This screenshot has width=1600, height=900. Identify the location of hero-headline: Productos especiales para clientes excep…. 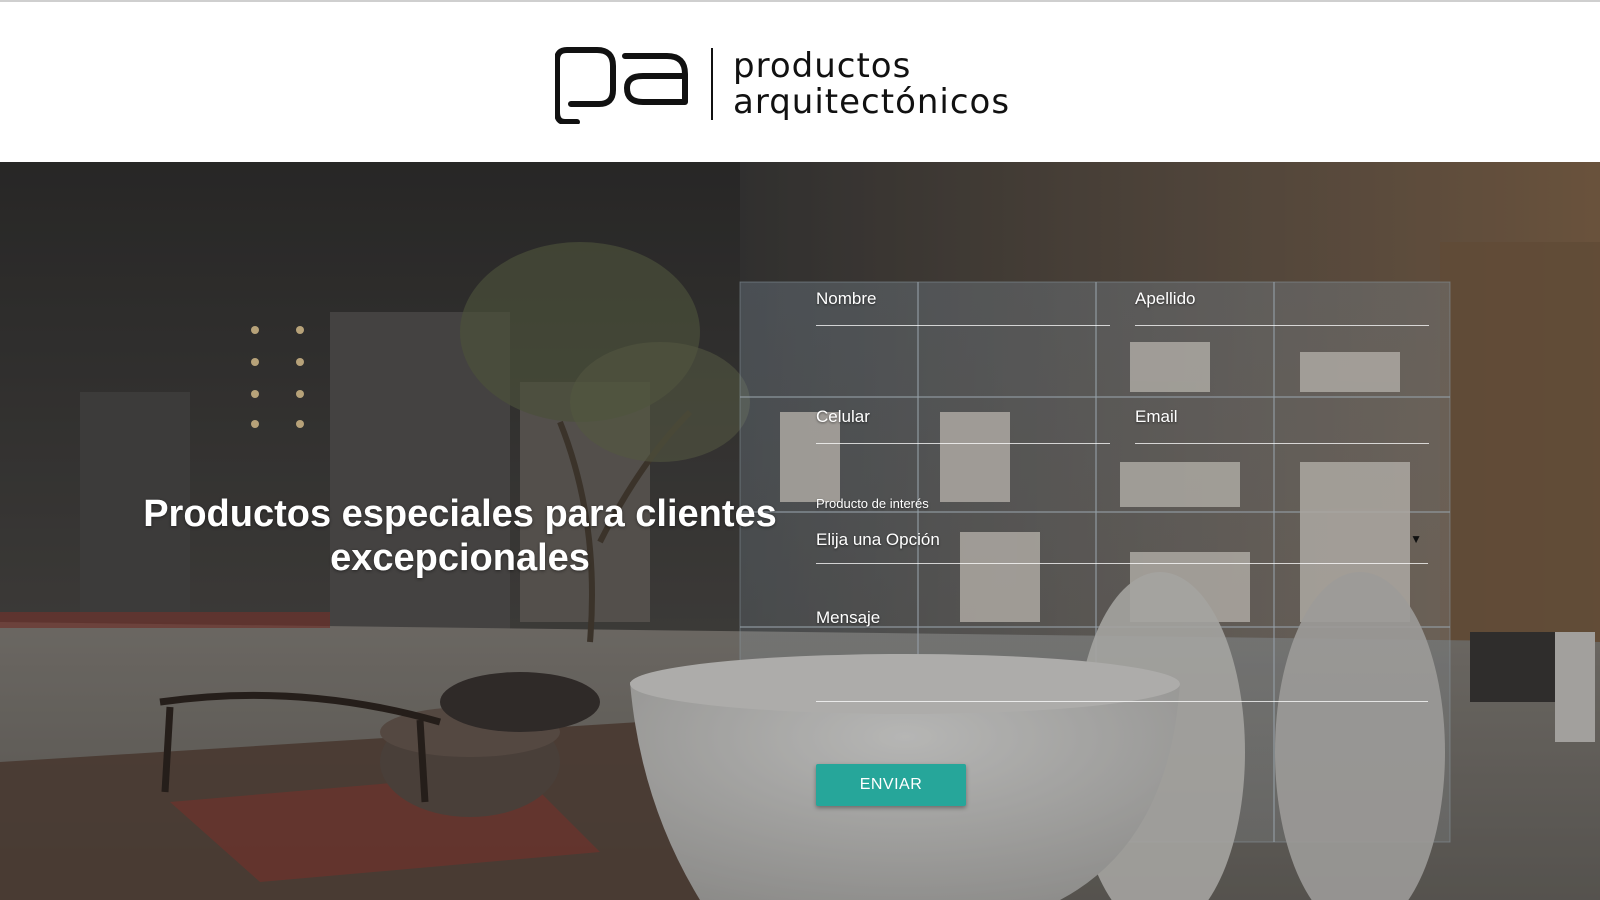
(460, 536).